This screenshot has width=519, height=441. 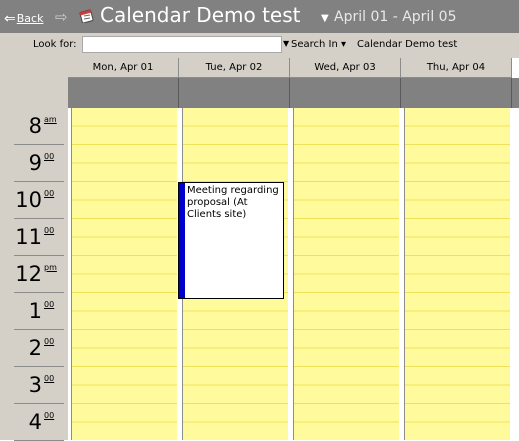 What do you see at coordinates (28, 274) in the screenshot?
I see `hour-text: 12` at bounding box center [28, 274].